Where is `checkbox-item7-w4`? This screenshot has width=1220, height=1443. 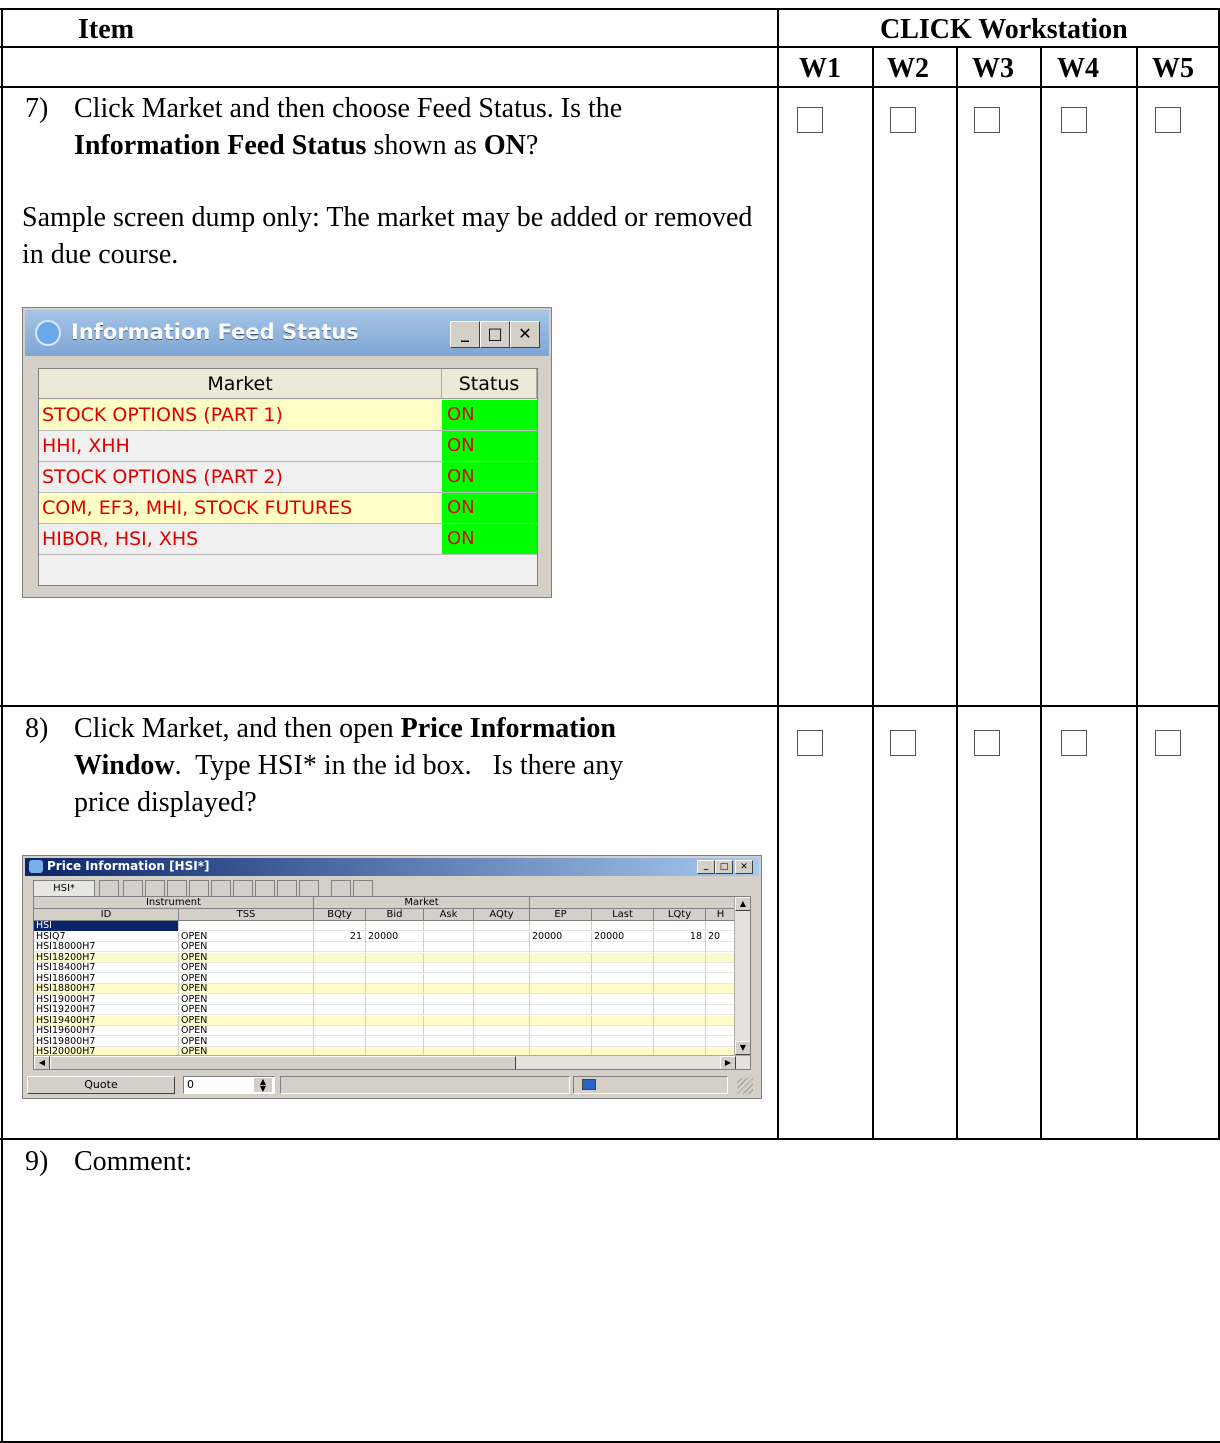
checkbox-item7-w4 is located at coordinates (1074, 120).